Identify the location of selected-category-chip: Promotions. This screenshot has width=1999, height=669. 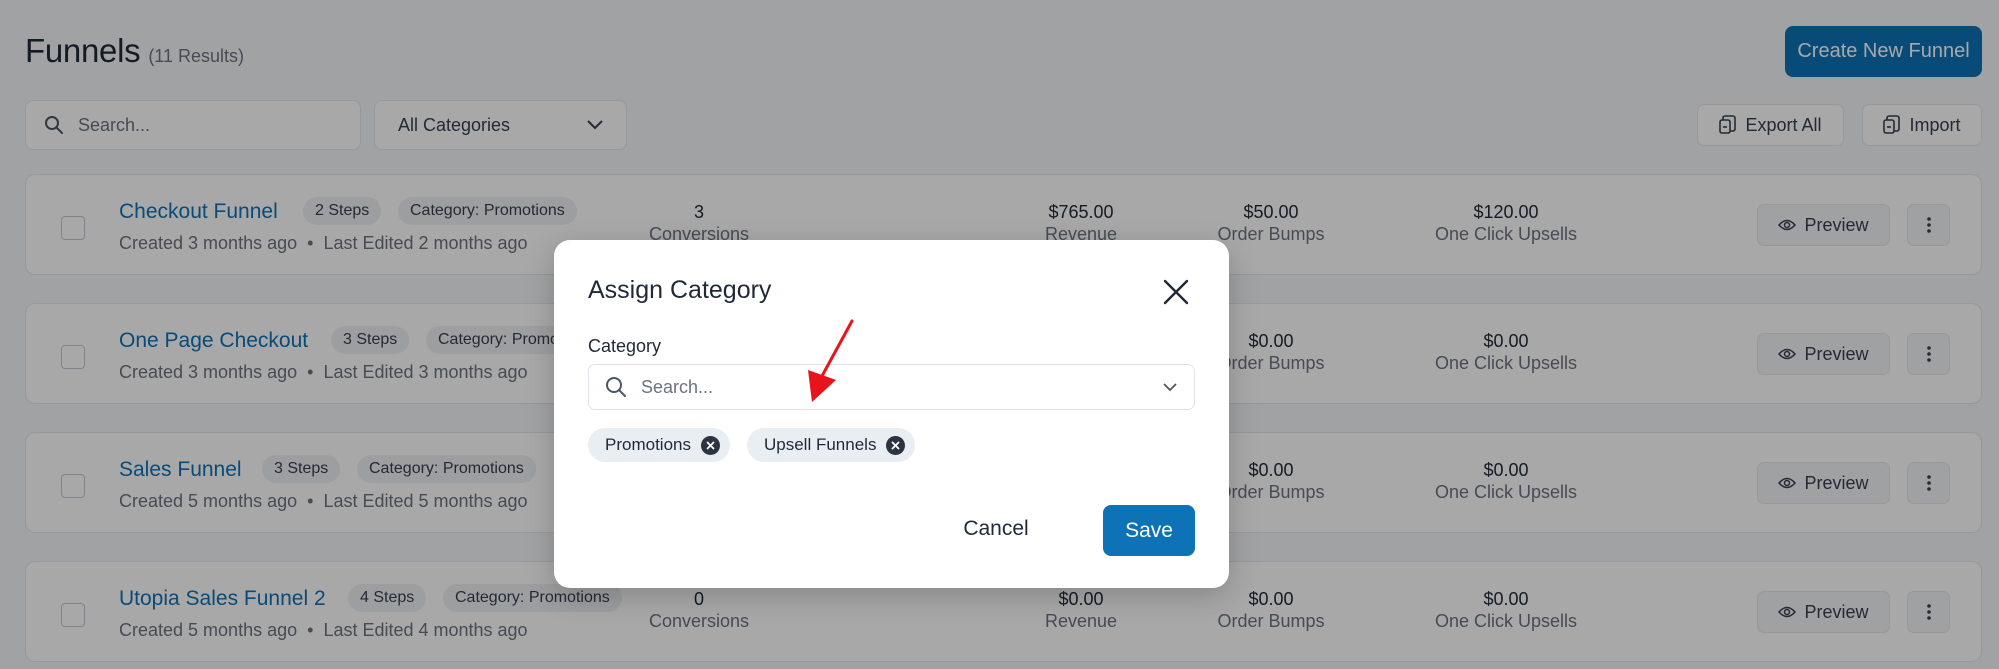
(659, 445).